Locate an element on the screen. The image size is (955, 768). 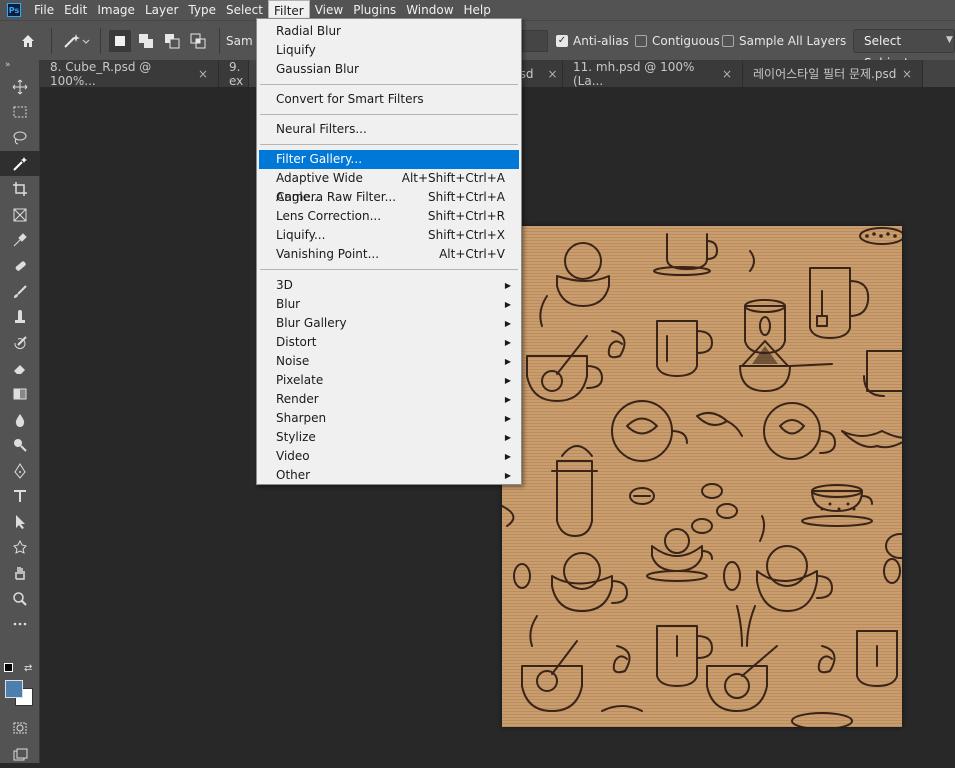
menu-select: Select is located at coordinates (244, 10).